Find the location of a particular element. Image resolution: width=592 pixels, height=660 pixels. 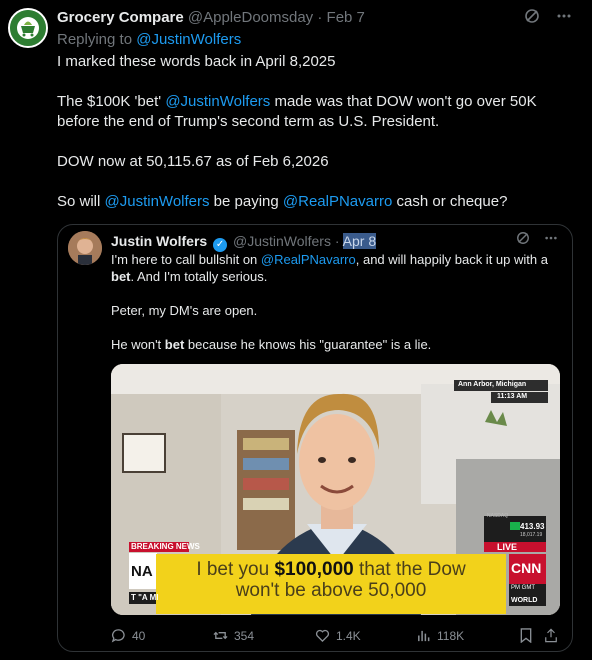

ticker-label: NASDAQ is located at coordinates (498, 516).